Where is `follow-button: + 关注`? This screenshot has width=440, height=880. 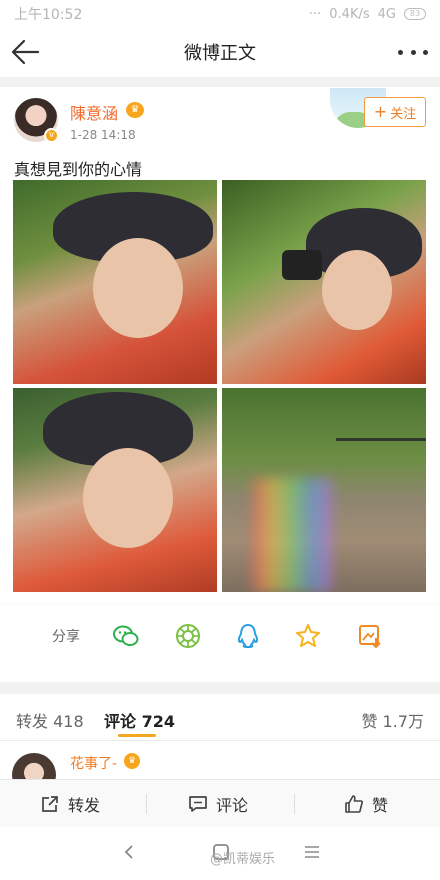 follow-button: + 关注 is located at coordinates (395, 112).